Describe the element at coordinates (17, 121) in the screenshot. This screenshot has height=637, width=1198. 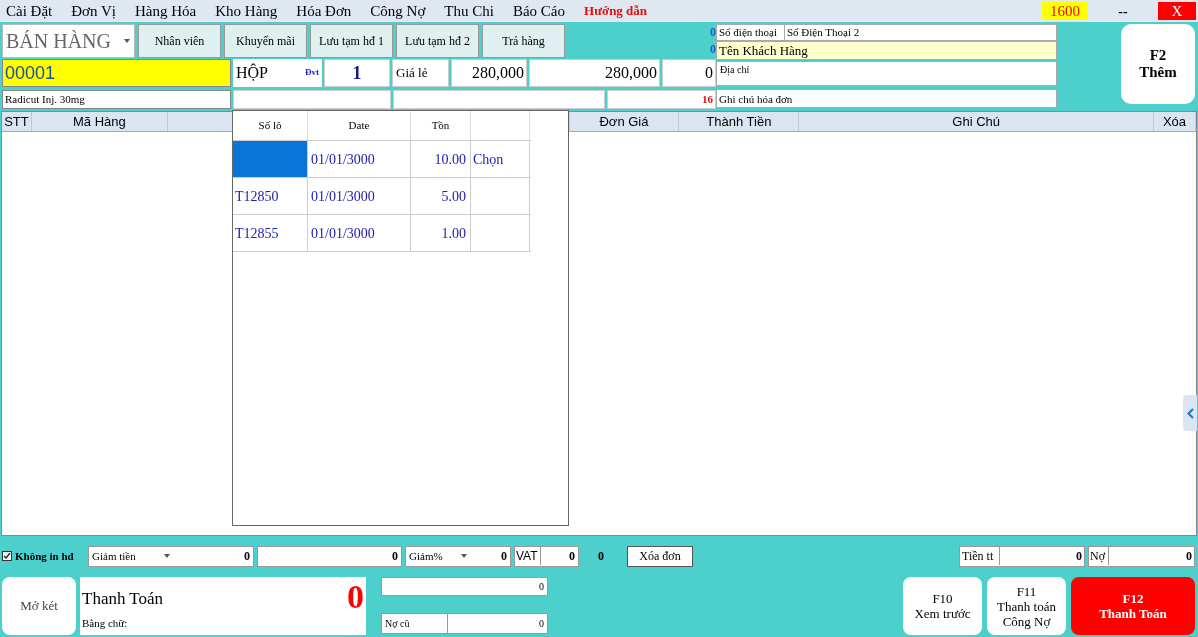
I see `column-header: STT` at that location.